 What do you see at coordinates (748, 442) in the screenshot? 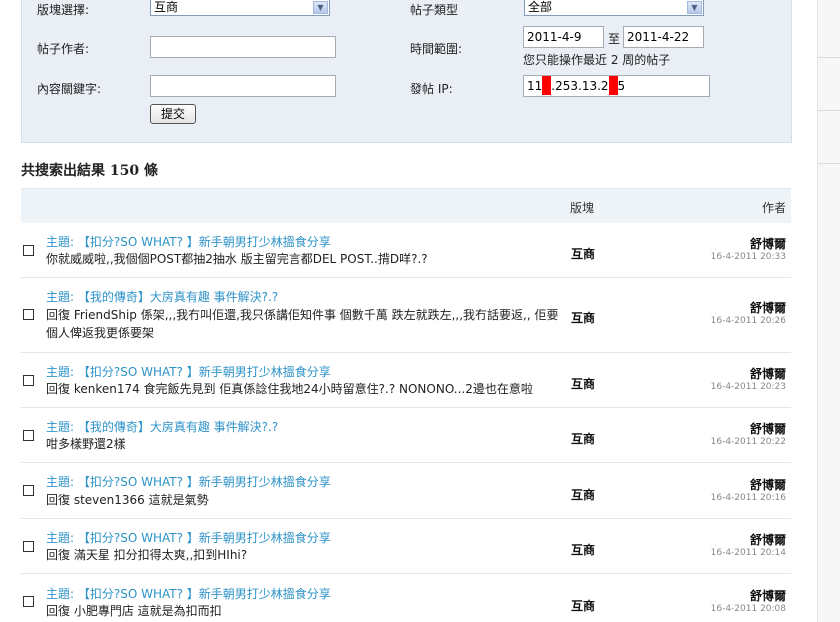
I see `row-time: 16-4-2011 20:22` at bounding box center [748, 442].